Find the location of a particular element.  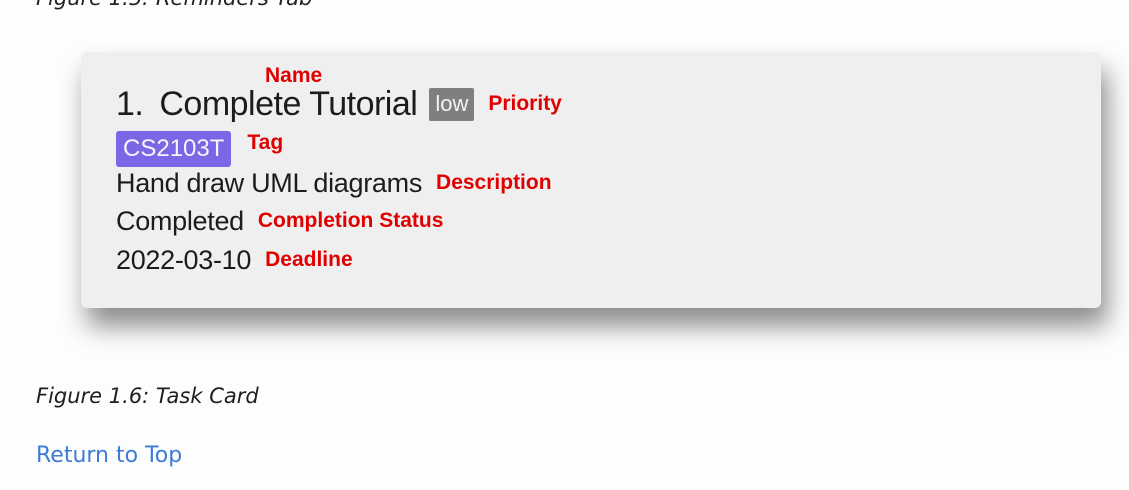

task-title-row: 1. Complete Tutorial low Priority is located at coordinates (339, 104).